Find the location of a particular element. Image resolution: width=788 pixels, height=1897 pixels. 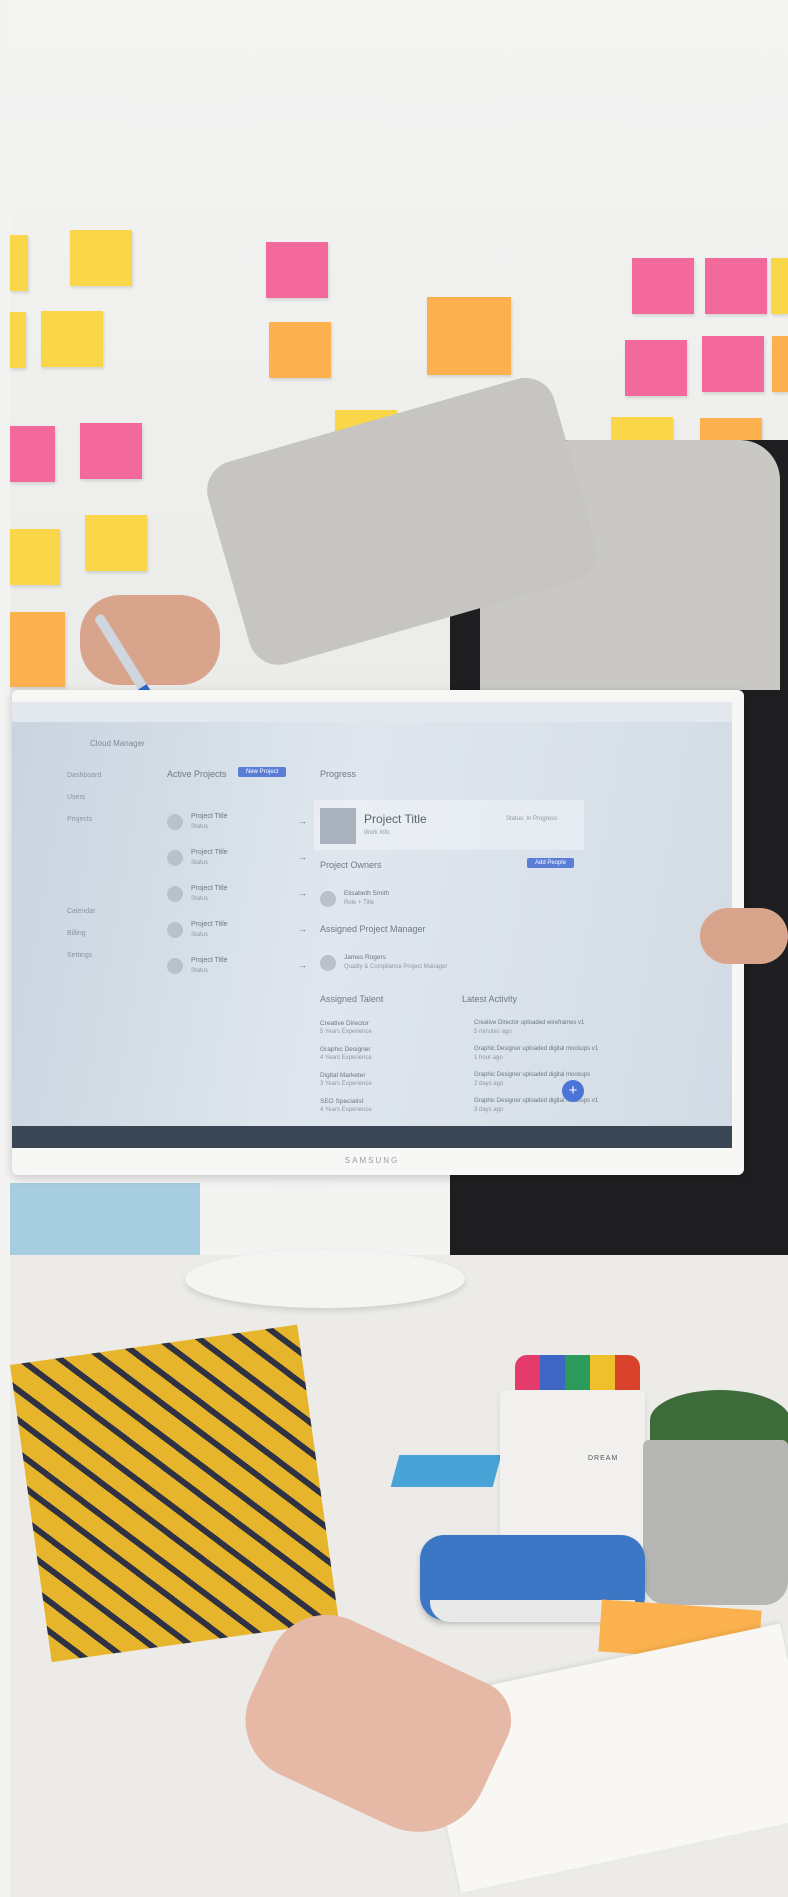

blue-sticky-pad is located at coordinates (446, 1471).